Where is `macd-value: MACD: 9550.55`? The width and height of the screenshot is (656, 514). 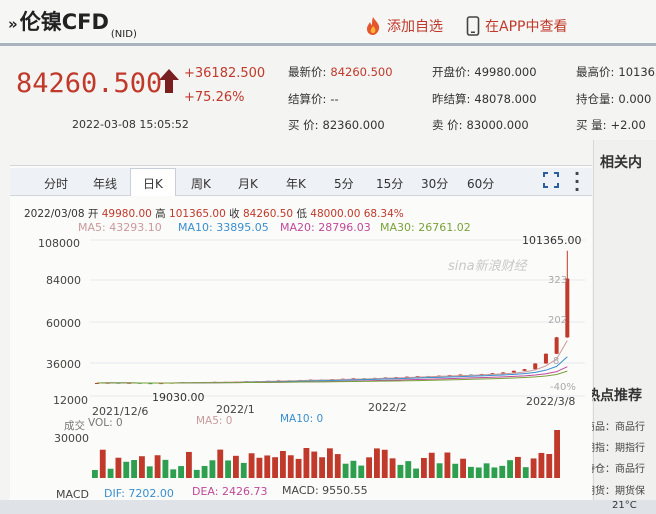
macd-value: MACD: 9550.55 is located at coordinates (325, 490).